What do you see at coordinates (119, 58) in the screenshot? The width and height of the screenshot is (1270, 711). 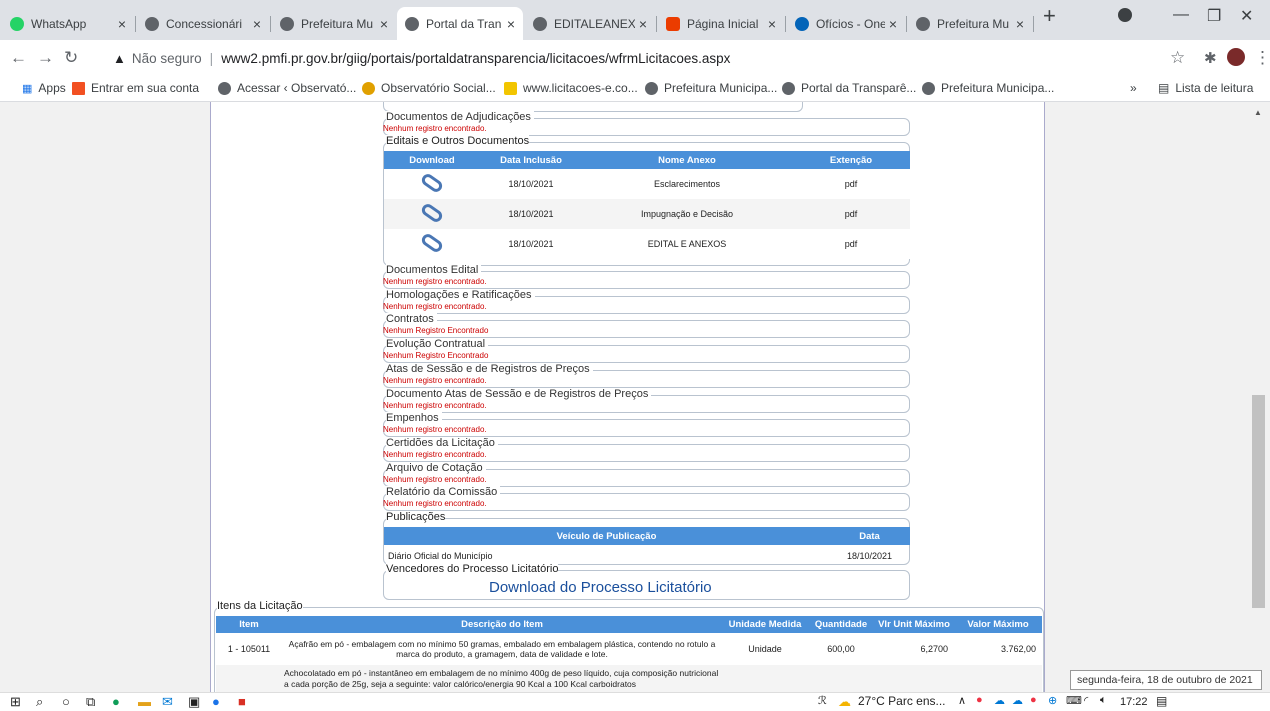 I see `warning-icon: ▲` at bounding box center [119, 58].